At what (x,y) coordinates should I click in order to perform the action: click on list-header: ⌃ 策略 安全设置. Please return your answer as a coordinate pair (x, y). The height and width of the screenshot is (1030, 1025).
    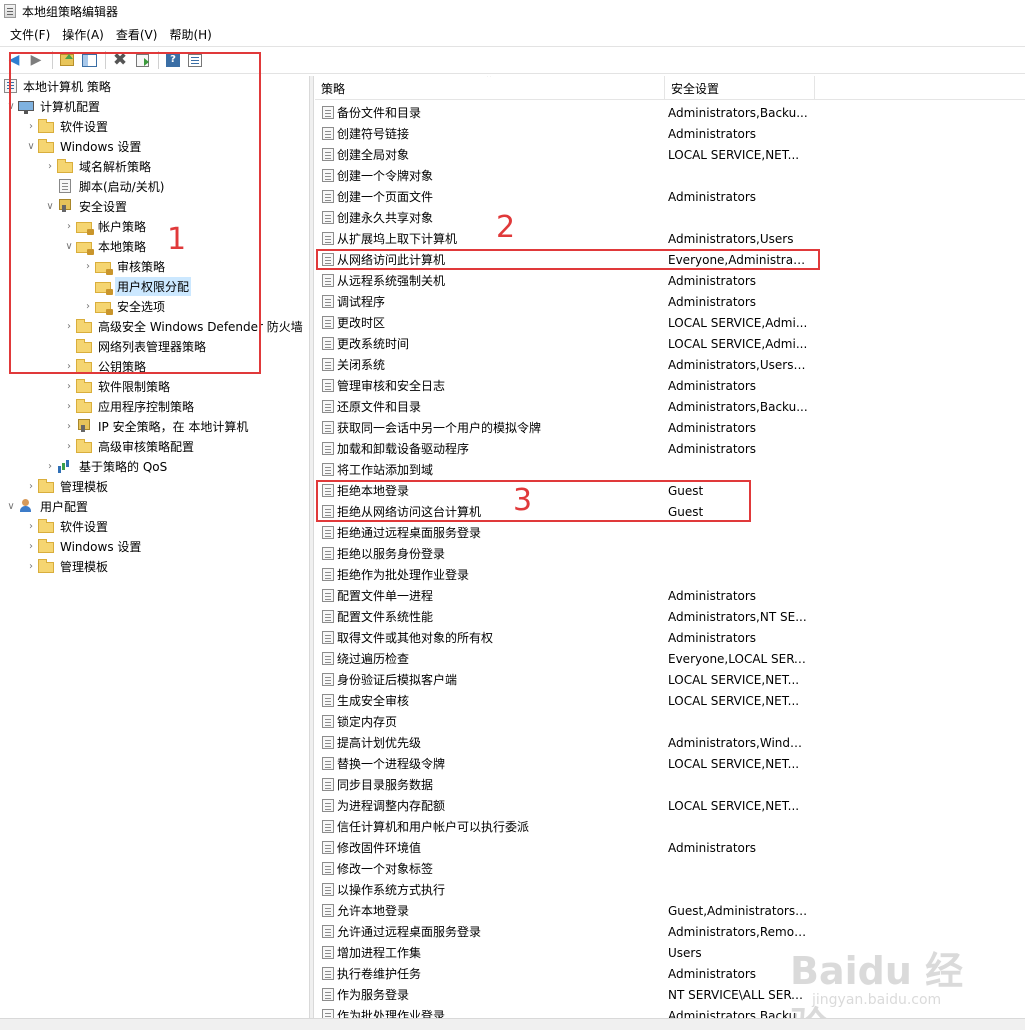
    Looking at the image, I should click on (670, 88).